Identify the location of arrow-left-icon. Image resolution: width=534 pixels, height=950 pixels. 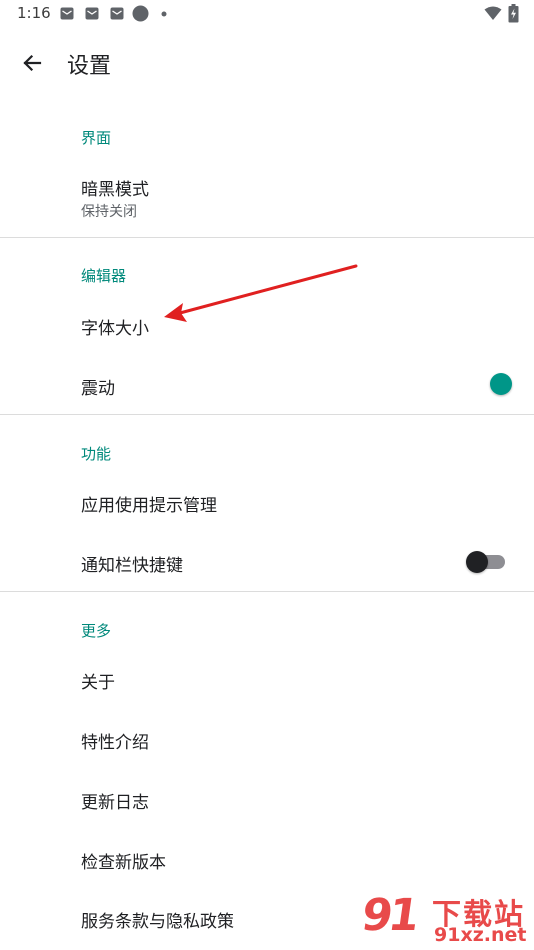
(32, 63).